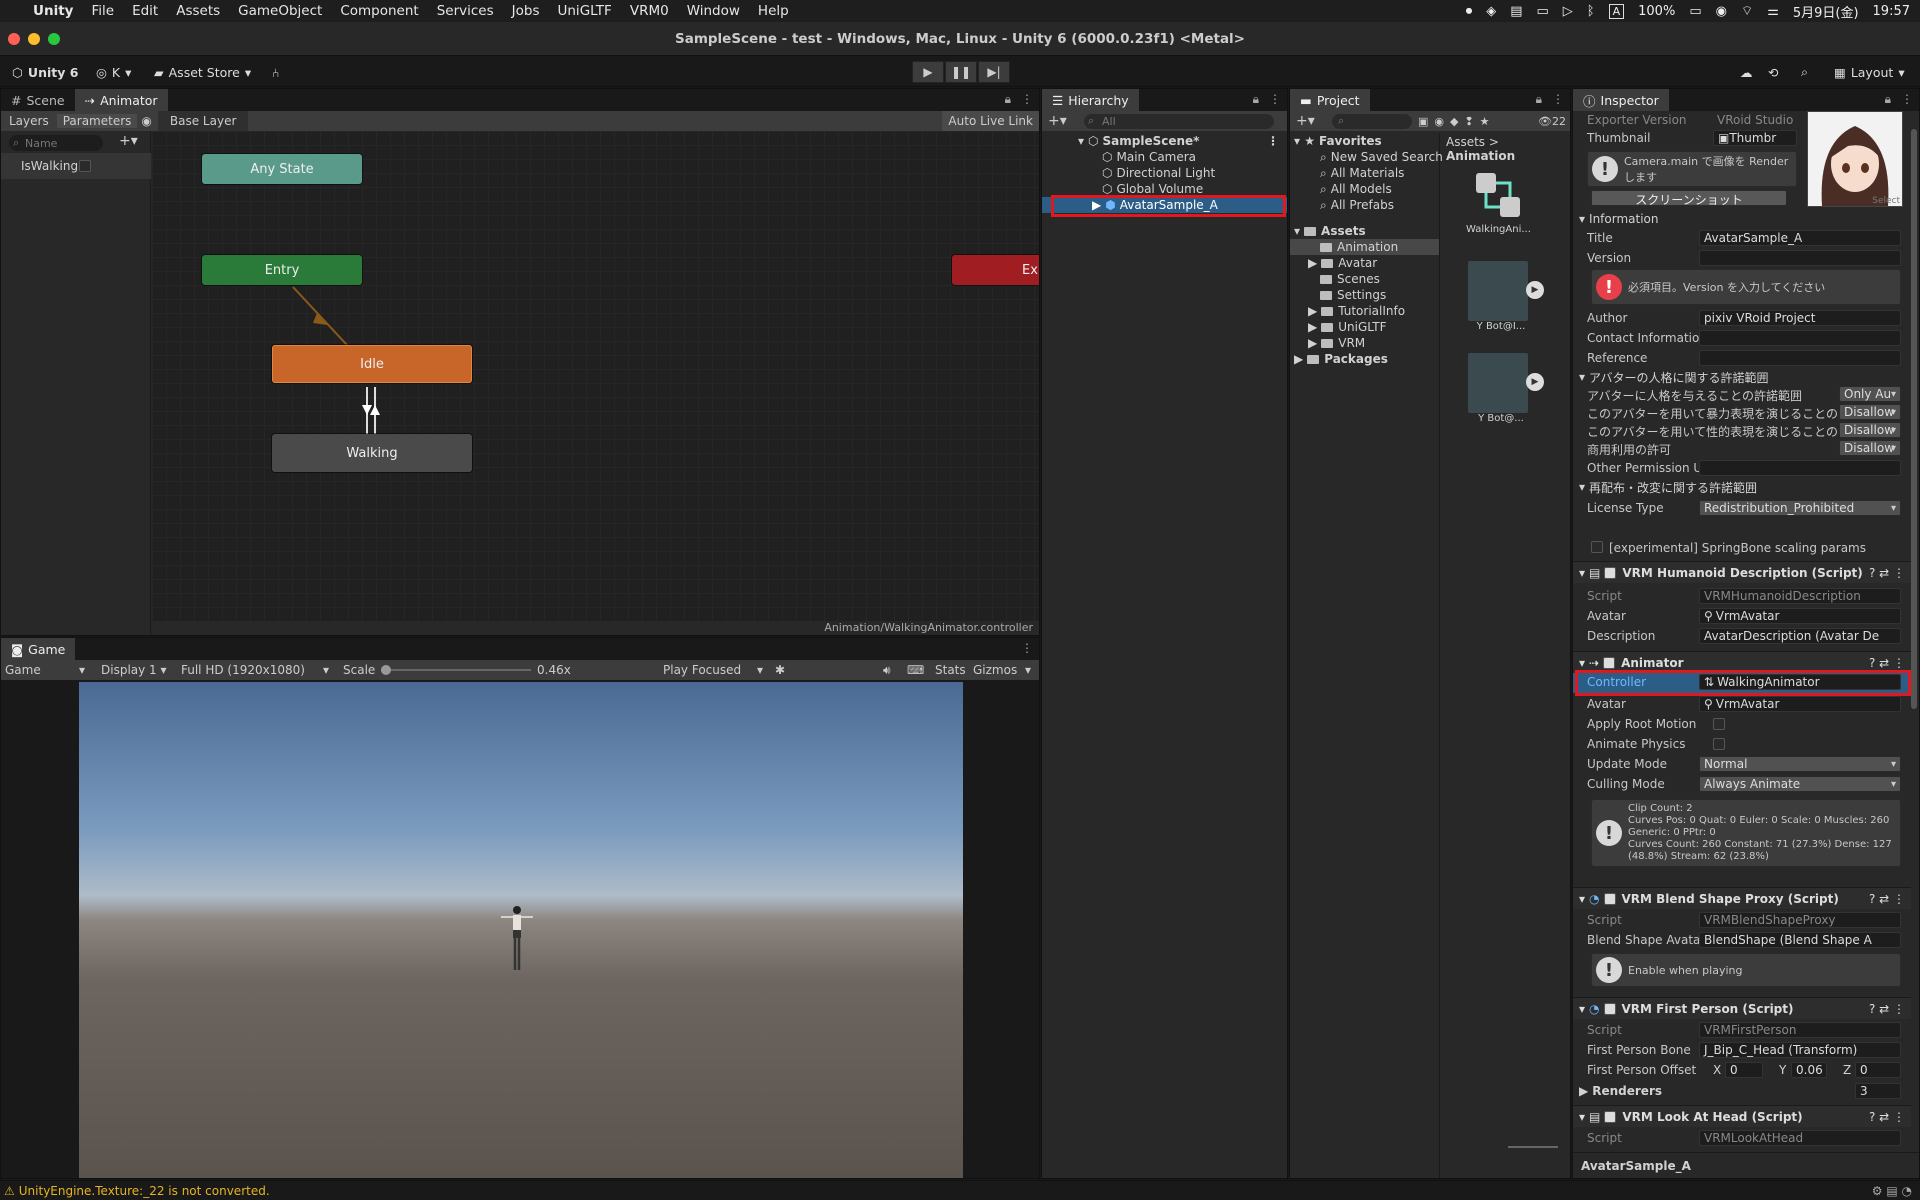  I want to click on breadcrumb-assets: Assets, so click(1465, 142).